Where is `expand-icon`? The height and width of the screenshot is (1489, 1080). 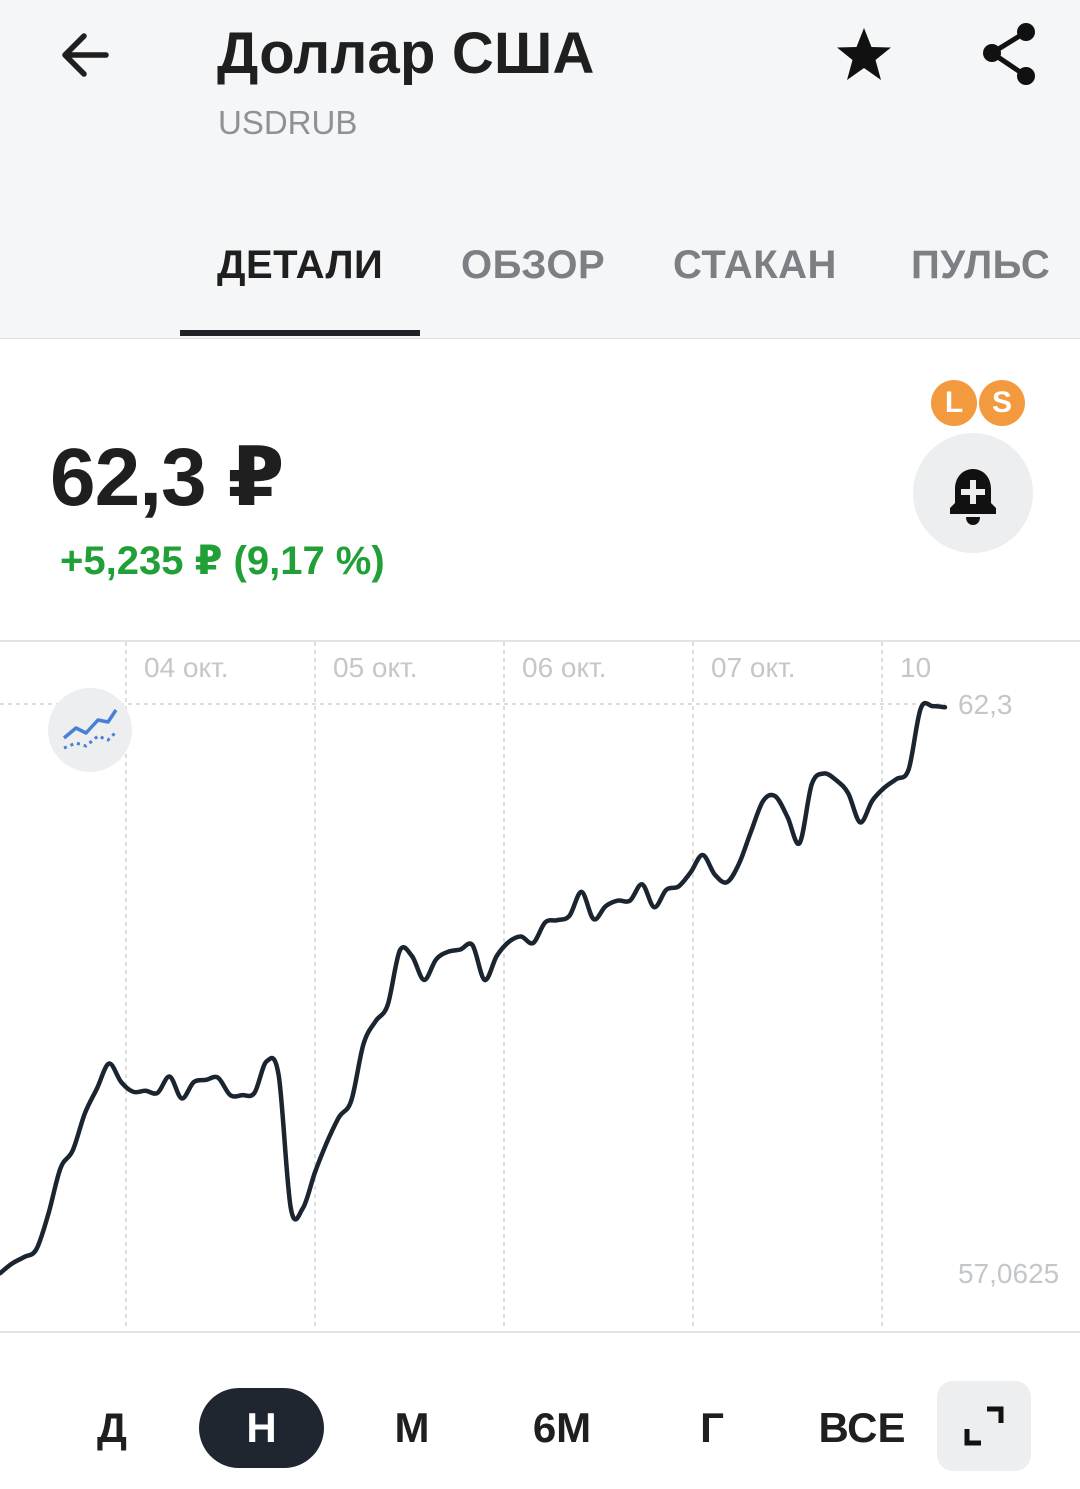 expand-icon is located at coordinates (984, 1426).